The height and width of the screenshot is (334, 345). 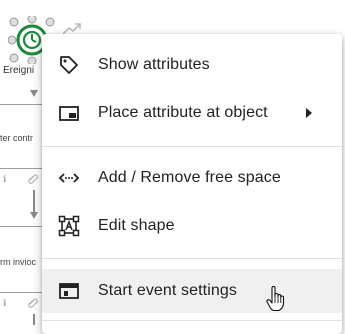 What do you see at coordinates (18, 262) in the screenshot?
I see `task-text: rm invioc` at bounding box center [18, 262].